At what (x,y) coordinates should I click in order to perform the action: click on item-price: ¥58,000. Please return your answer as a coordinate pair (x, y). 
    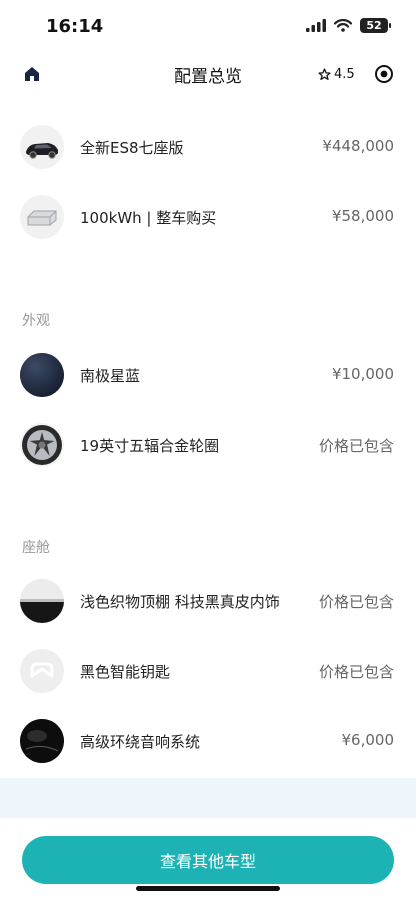
    Looking at the image, I should click on (362, 216).